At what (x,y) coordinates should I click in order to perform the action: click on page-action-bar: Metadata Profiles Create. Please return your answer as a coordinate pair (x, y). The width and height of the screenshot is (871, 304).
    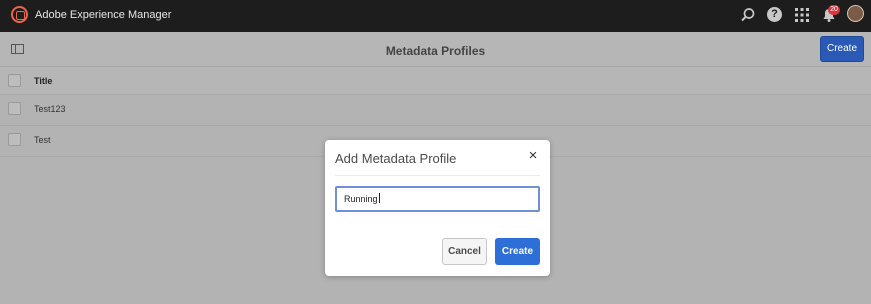
    Looking at the image, I should click on (435, 49).